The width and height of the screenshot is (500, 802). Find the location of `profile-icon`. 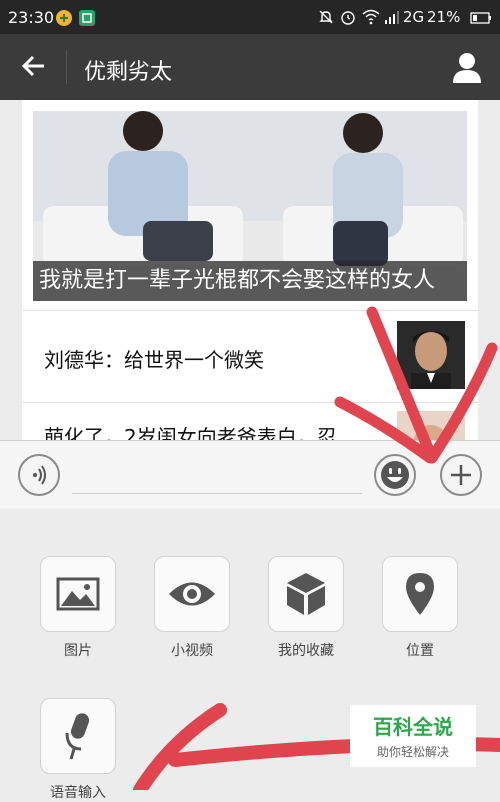

profile-icon is located at coordinates (467, 67).